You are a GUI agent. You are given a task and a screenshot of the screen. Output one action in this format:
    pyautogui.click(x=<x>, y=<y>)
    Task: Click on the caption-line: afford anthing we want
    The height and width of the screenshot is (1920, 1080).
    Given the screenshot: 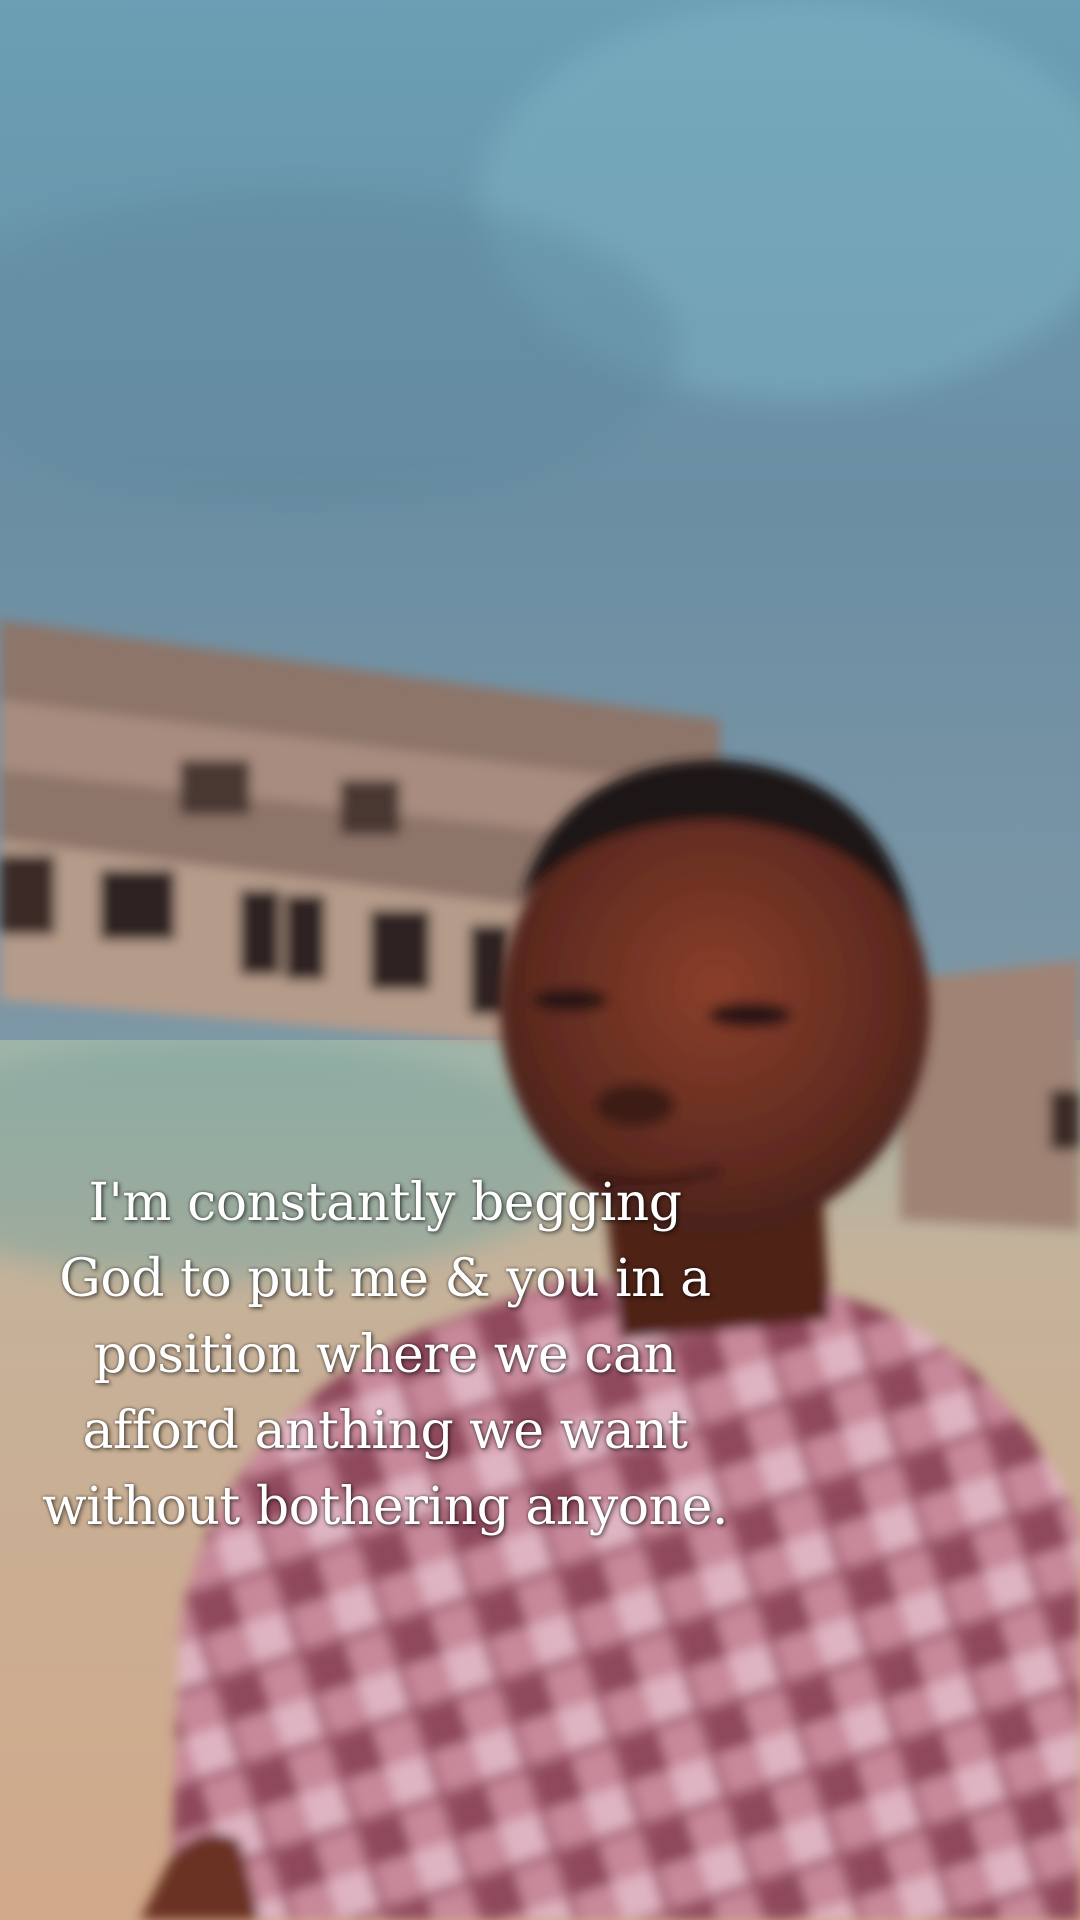 What is the action you would take?
    pyautogui.click(x=385, y=1431)
    